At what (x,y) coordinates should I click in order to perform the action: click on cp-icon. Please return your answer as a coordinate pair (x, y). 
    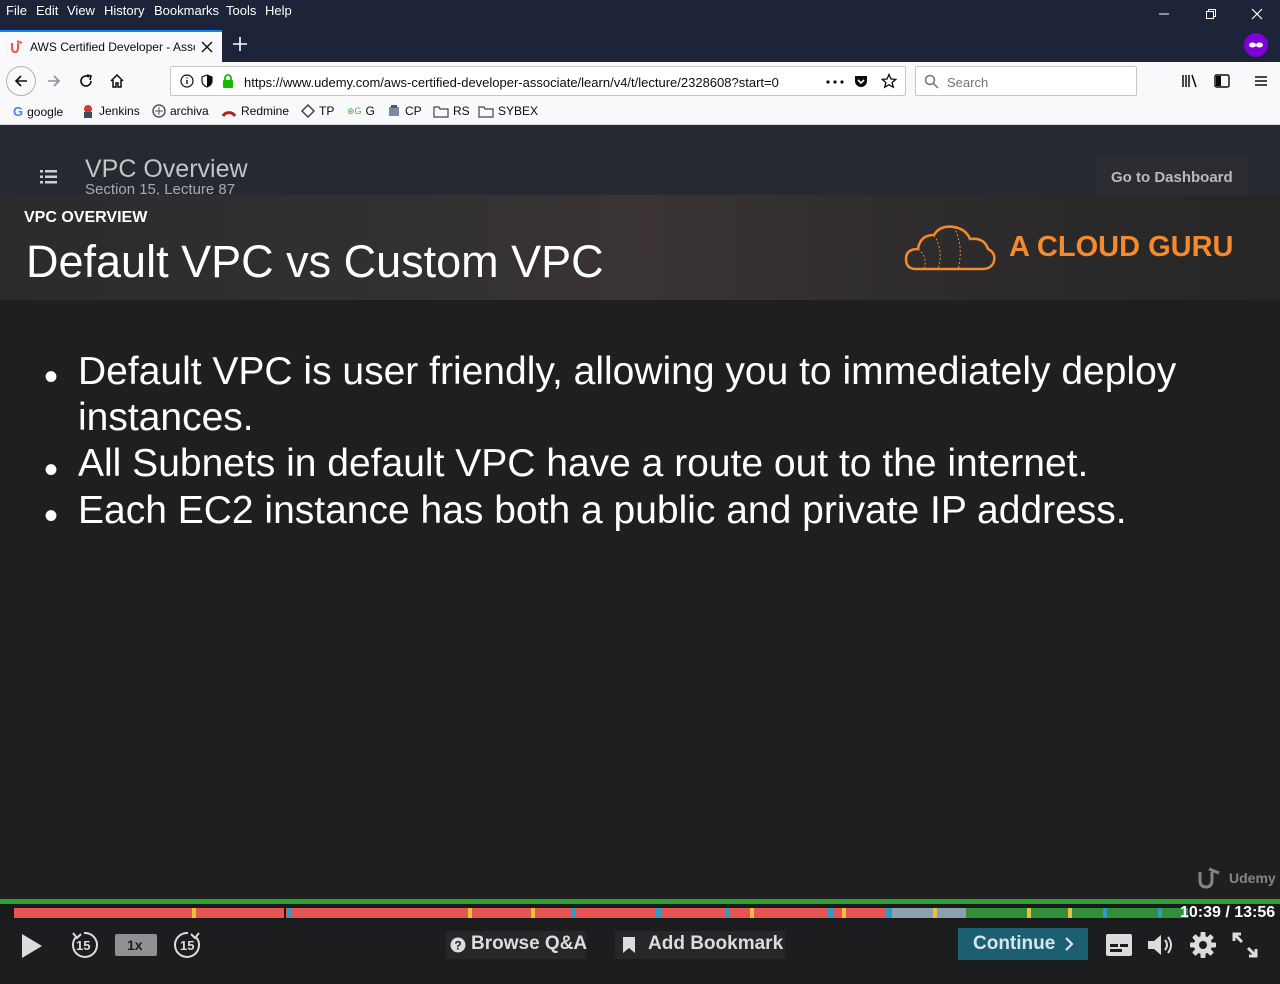
    Looking at the image, I should click on (394, 110).